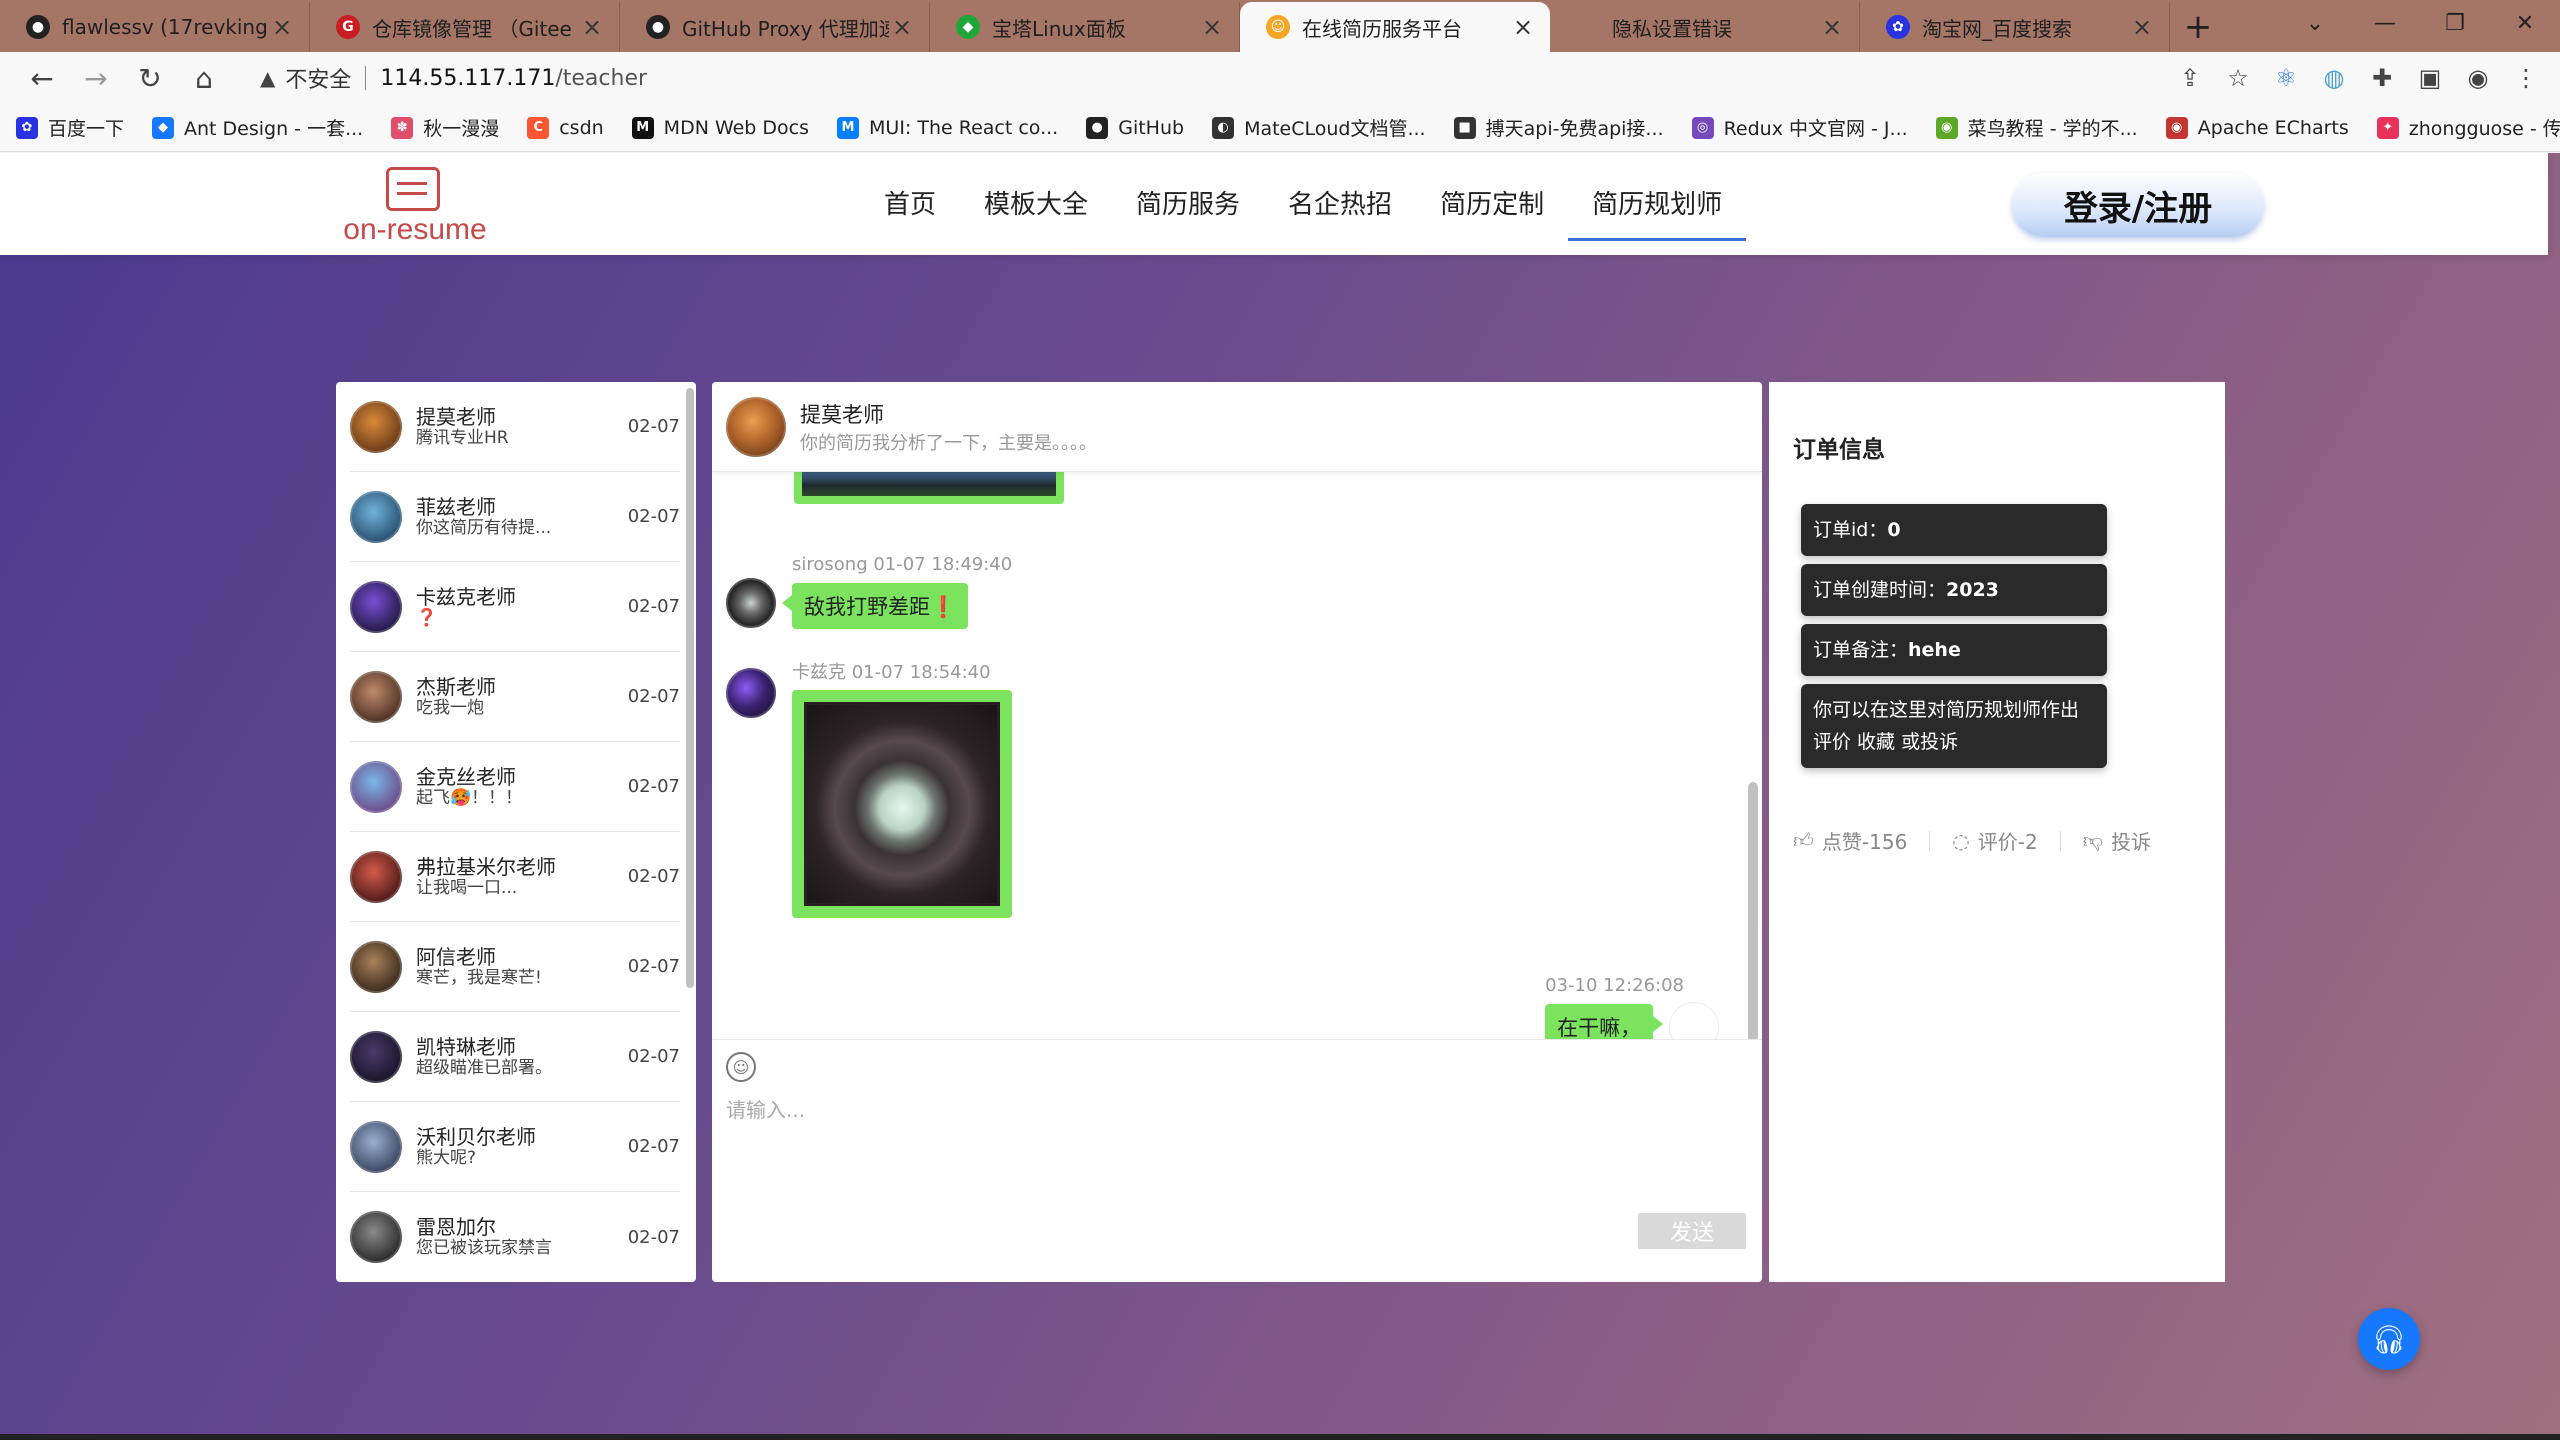  Describe the element at coordinates (515, 517) in the screenshot. I see `contact-item: 菲兹老师 你这简历有待提... 02-07` at that location.